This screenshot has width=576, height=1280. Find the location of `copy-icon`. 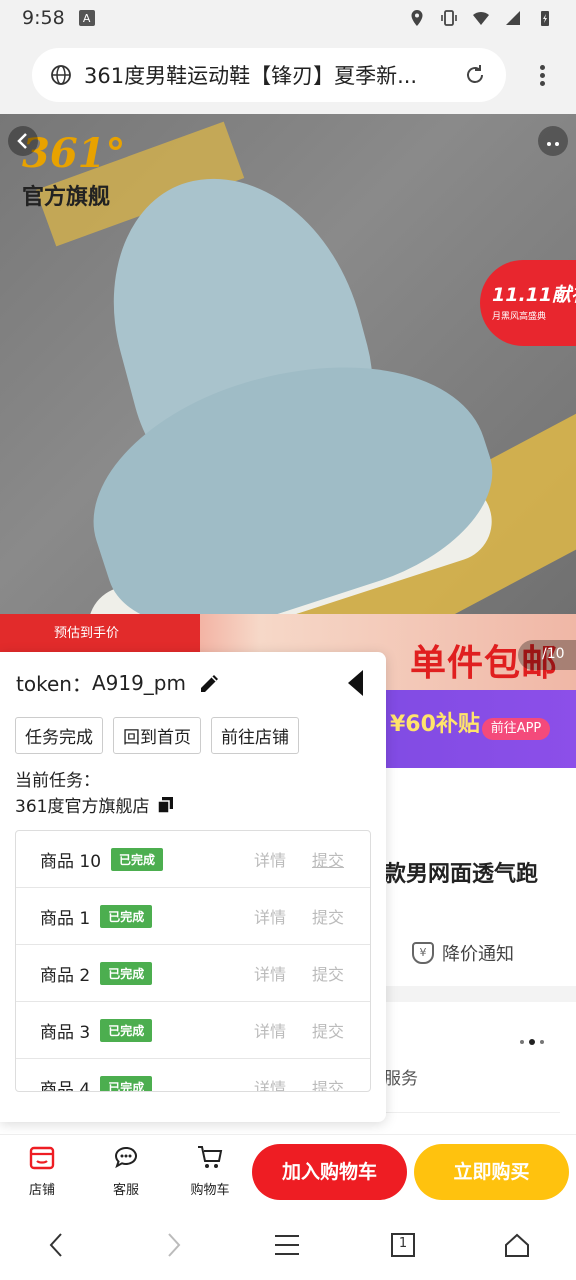

copy-icon is located at coordinates (166, 805).